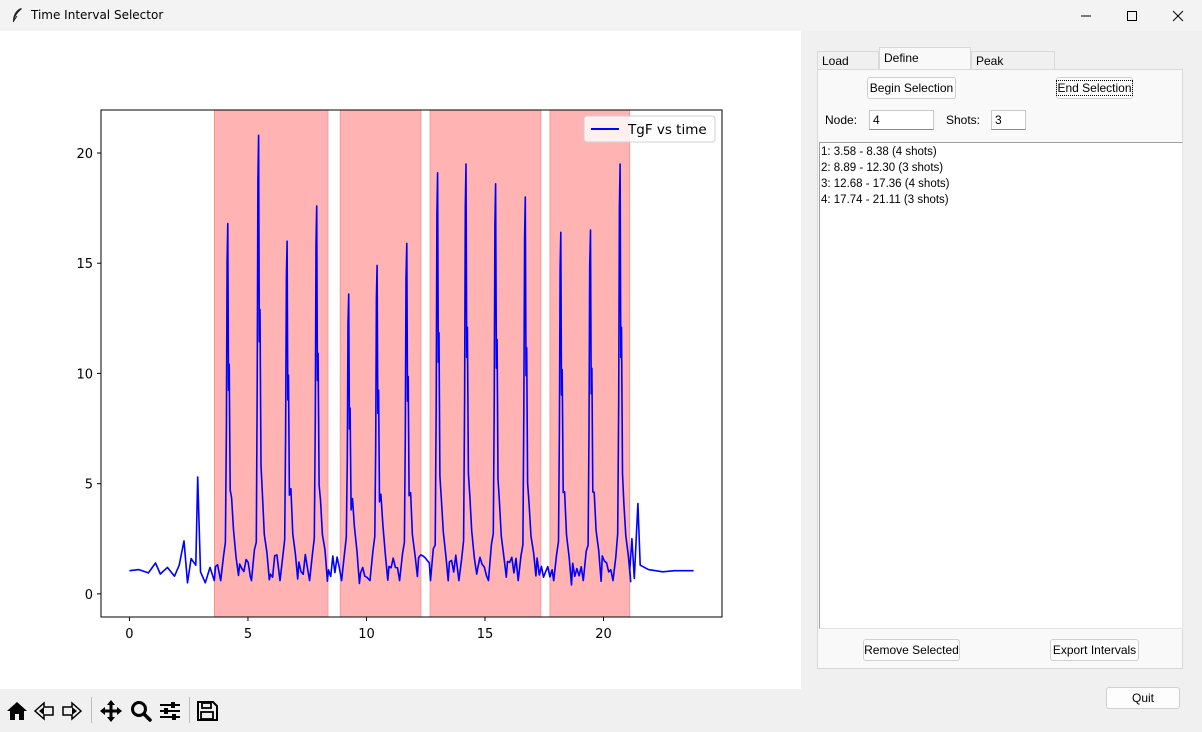  What do you see at coordinates (925, 66) in the screenshot?
I see `tab-define-intervals: Define Intervals` at bounding box center [925, 66].